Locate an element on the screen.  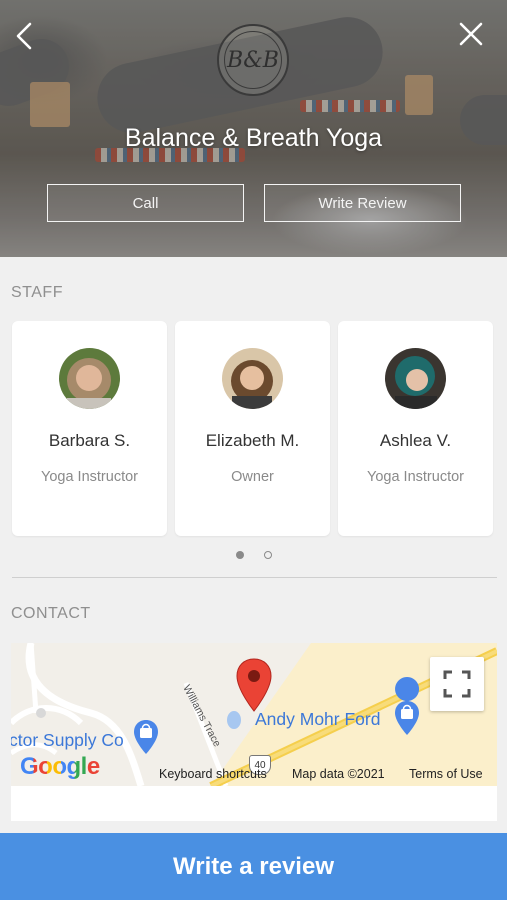
map-place-label: Andy Mohr Ford is located at coordinates (317, 719).